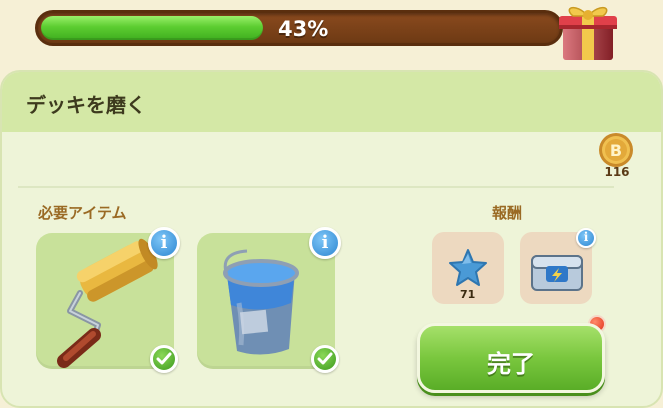 Image resolution: width=663 pixels, height=408 pixels. What do you see at coordinates (587, 31) in the screenshot?
I see `gift-box-icon` at bounding box center [587, 31].